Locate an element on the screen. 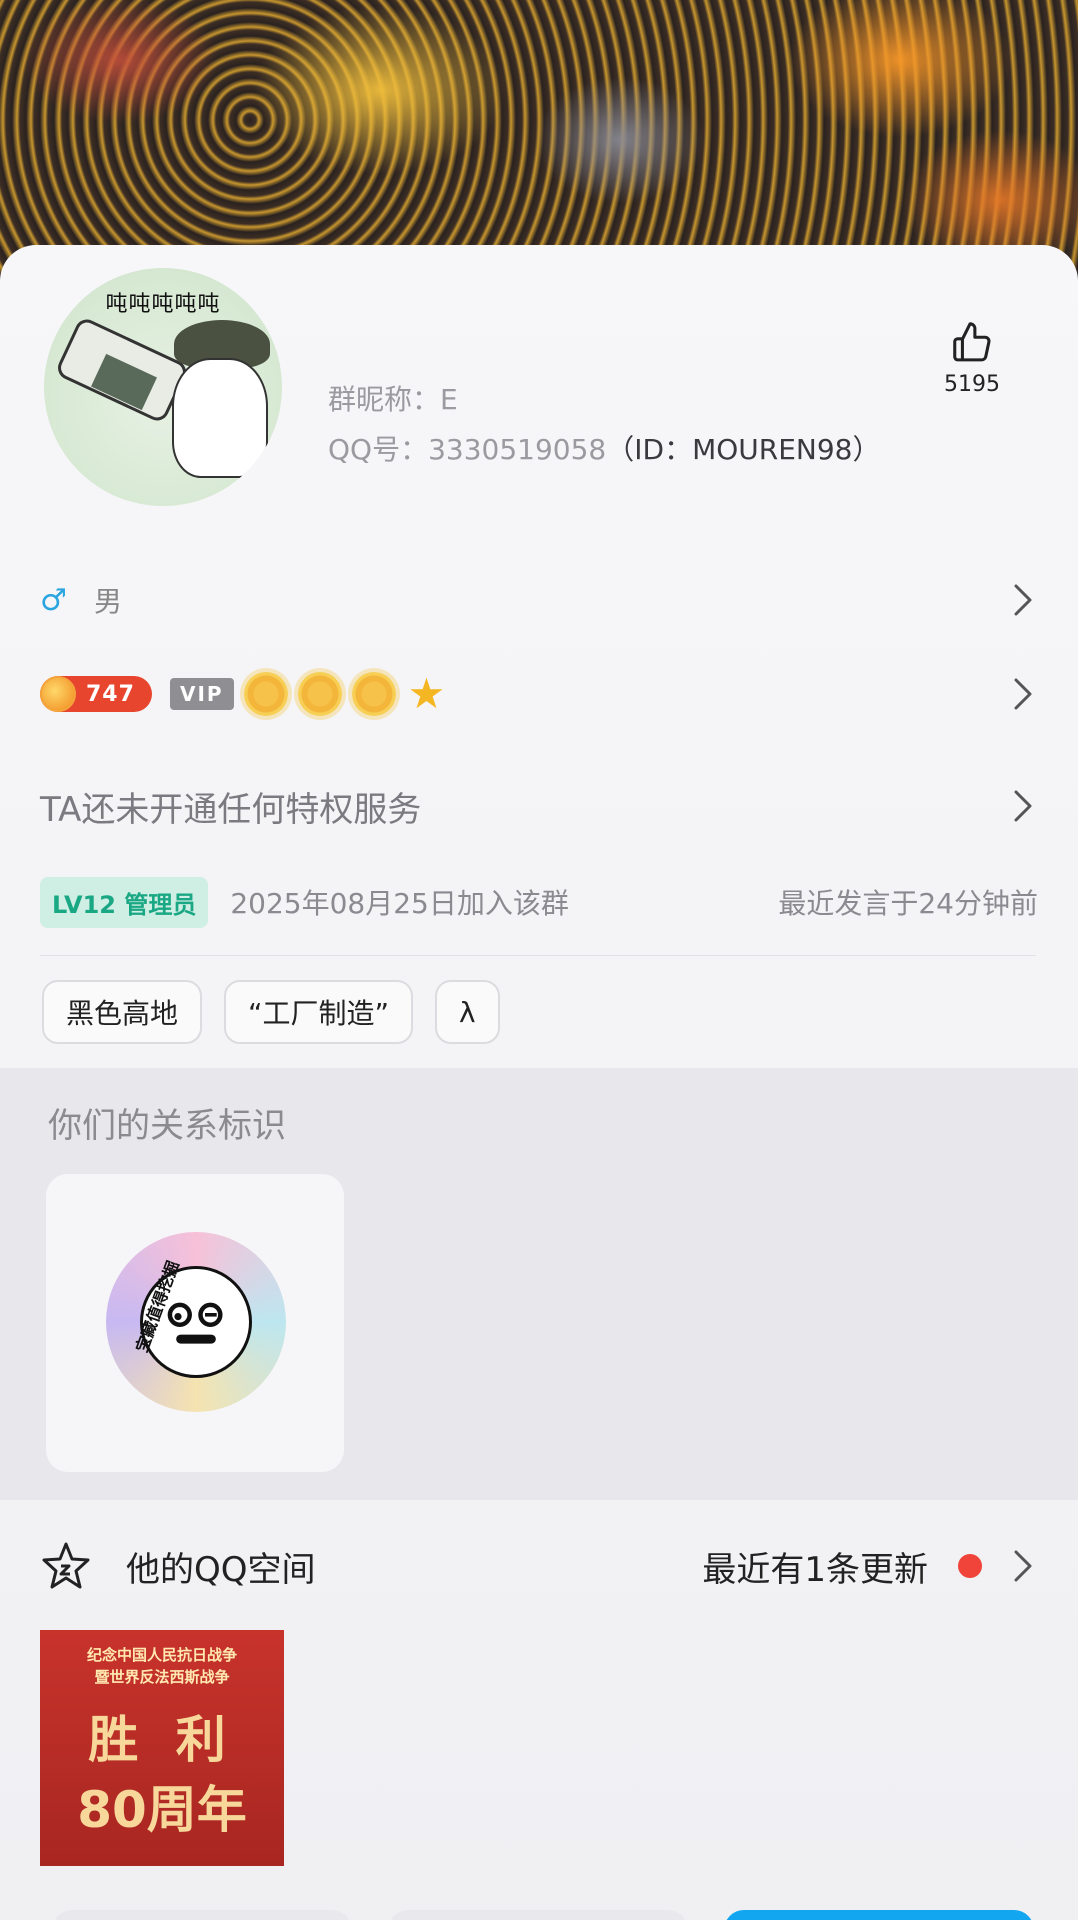  level-badge: 747 is located at coordinates (96, 694).